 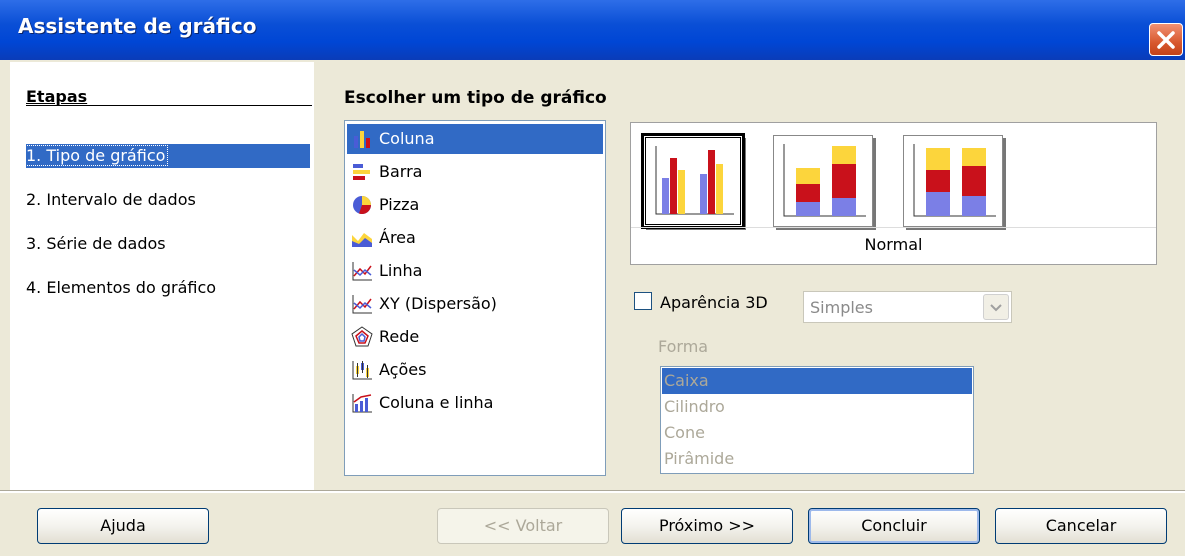 What do you see at coordinates (436, 402) in the screenshot?
I see `chart-type-label: Coluna e linha` at bounding box center [436, 402].